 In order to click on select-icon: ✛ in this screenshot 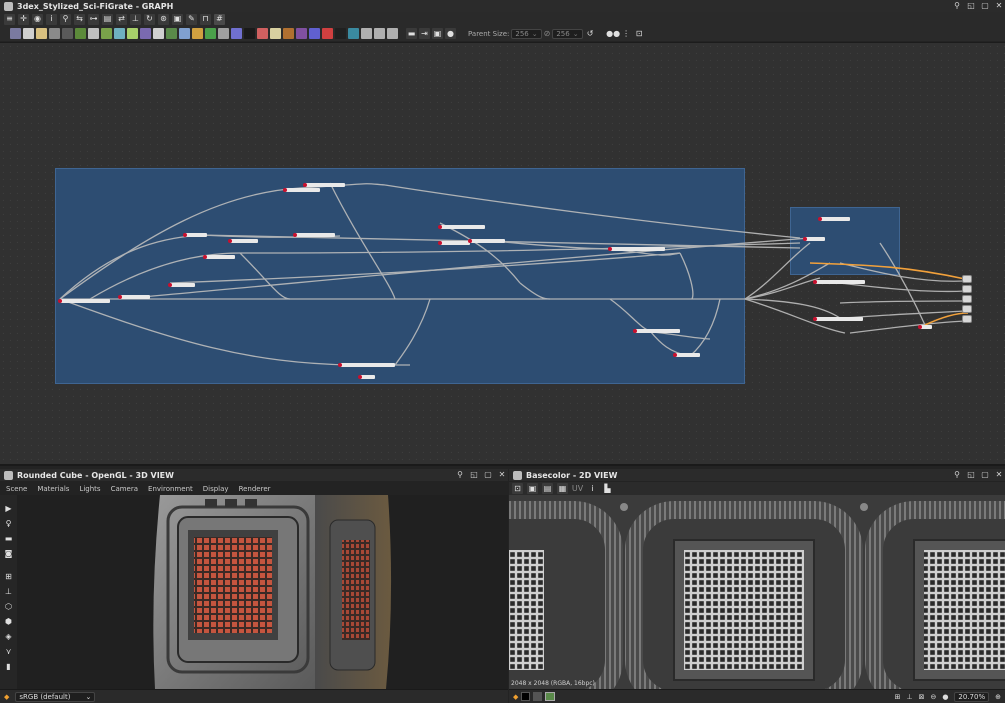, I will do `click(23, 19)`.